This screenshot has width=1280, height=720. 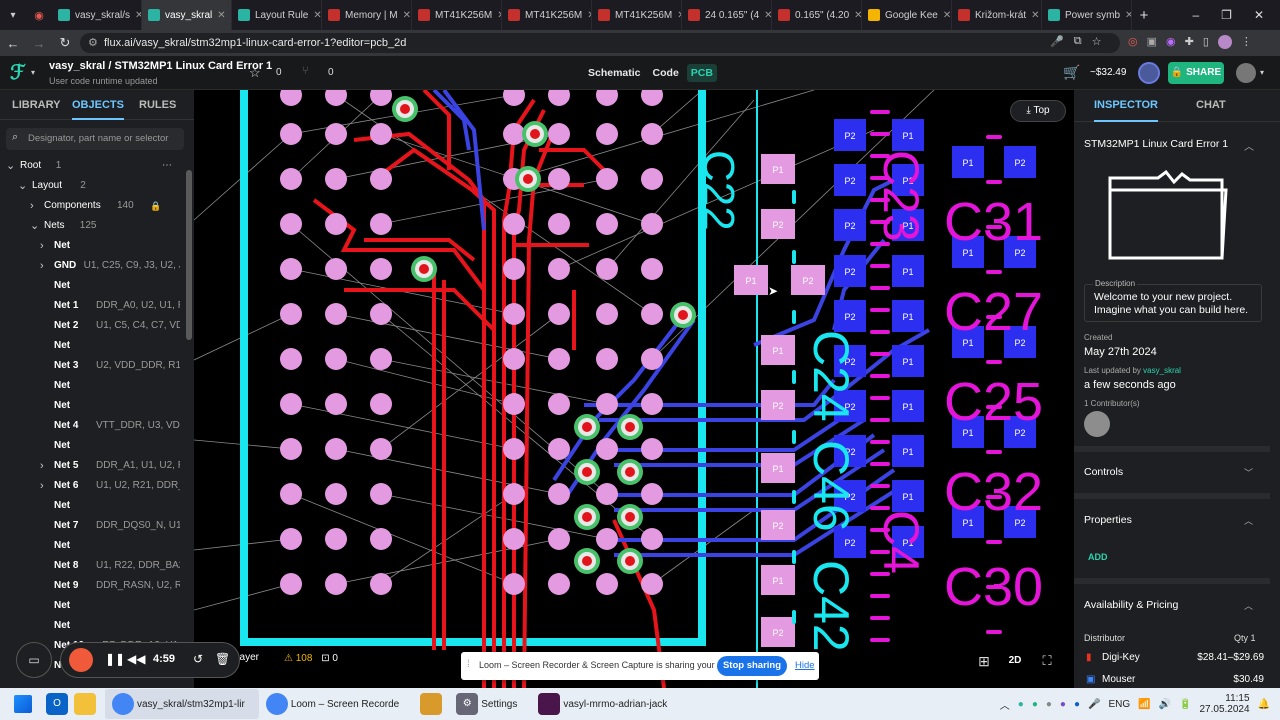 I want to click on component-designator: C46, so click(x=831, y=486).